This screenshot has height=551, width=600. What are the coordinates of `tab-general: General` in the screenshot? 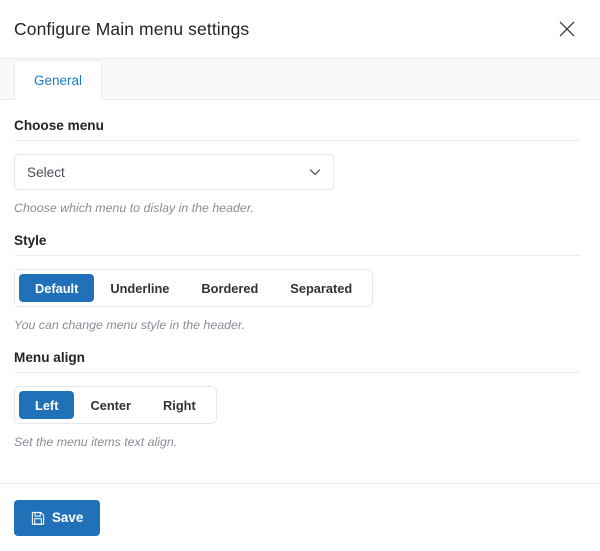 It's located at (58, 80).